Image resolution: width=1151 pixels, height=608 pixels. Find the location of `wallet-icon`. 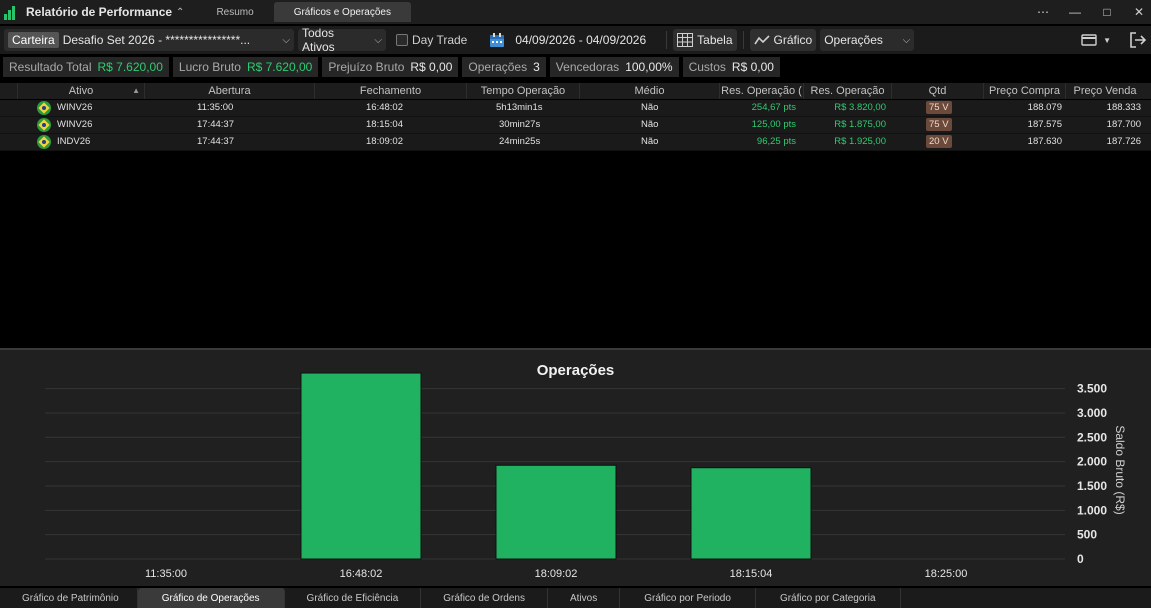

wallet-icon is located at coordinates (1089, 40).